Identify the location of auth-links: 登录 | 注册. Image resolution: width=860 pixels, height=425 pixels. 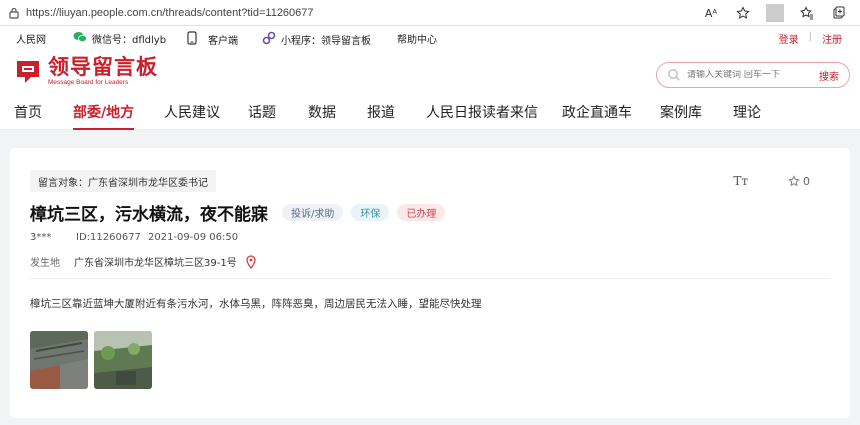
(810, 38).